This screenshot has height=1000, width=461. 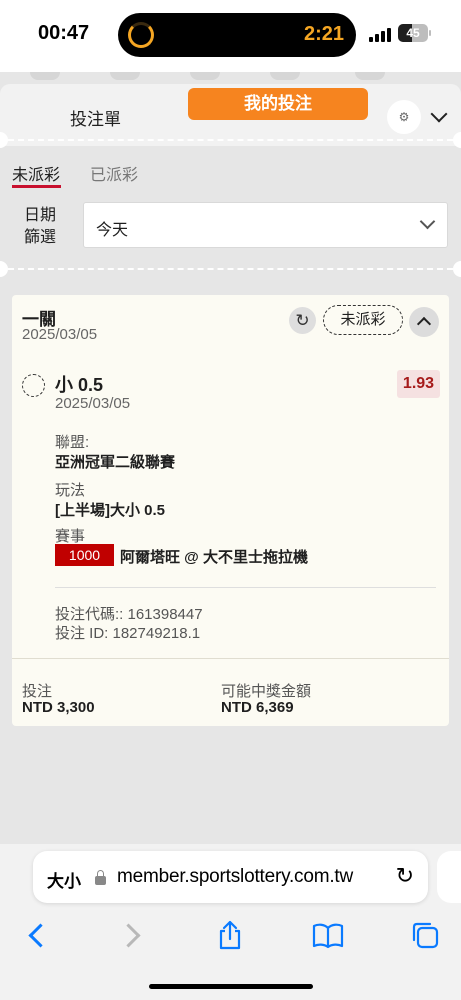 What do you see at coordinates (405, 876) in the screenshot?
I see `reload-icon: ↻` at bounding box center [405, 876].